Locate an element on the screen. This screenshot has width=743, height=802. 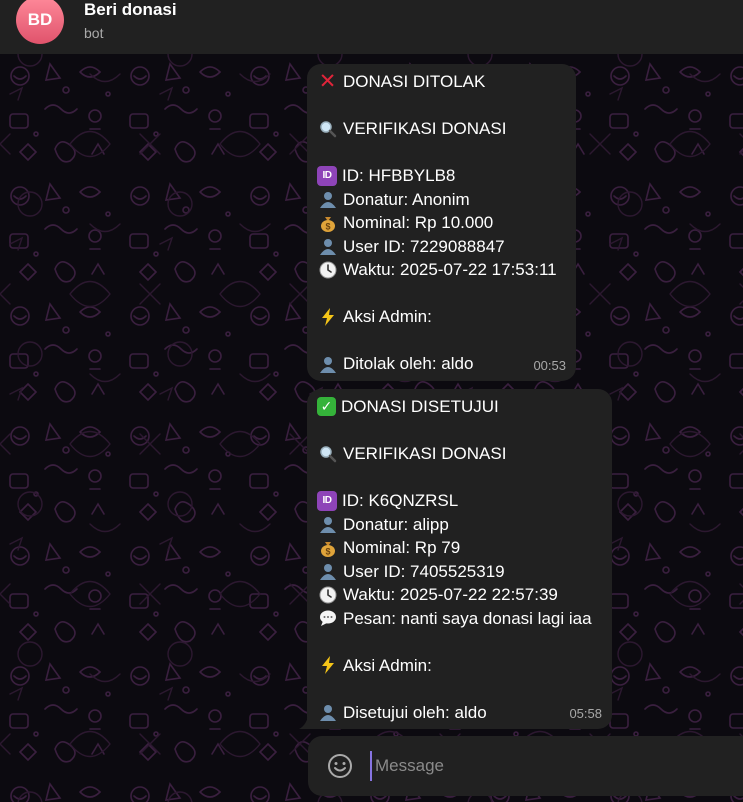
message-input is located at coordinates (550, 766).